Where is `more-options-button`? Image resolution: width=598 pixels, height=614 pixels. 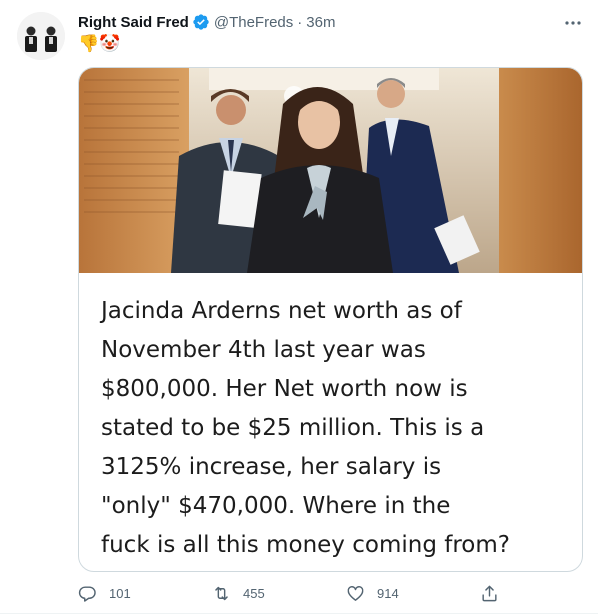 more-options-button is located at coordinates (573, 23).